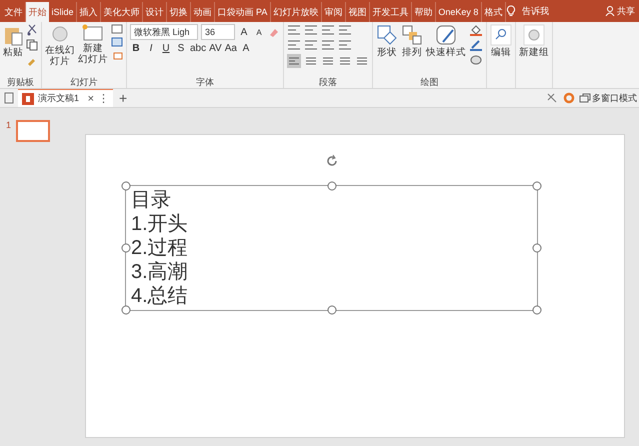 Image resolution: width=639 pixels, height=446 pixels. I want to click on effects-icon, so click(476, 60).